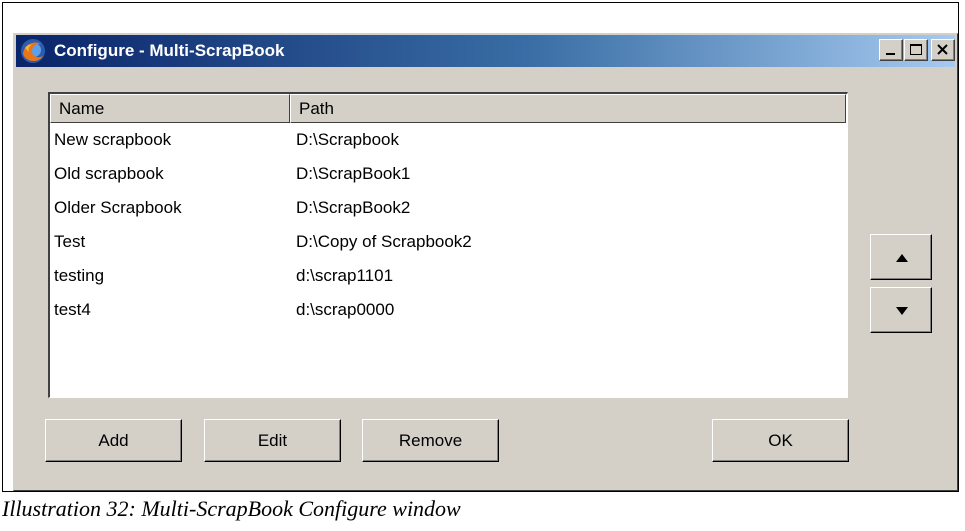  I want to click on minimize-button, so click(891, 50).